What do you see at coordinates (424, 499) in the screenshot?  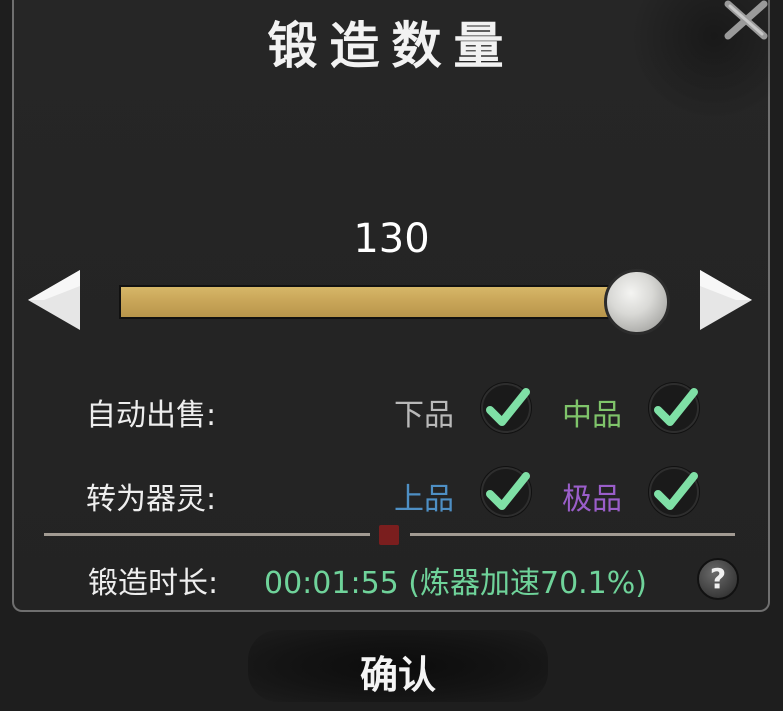 I see `grade-high-label: 上品` at bounding box center [424, 499].